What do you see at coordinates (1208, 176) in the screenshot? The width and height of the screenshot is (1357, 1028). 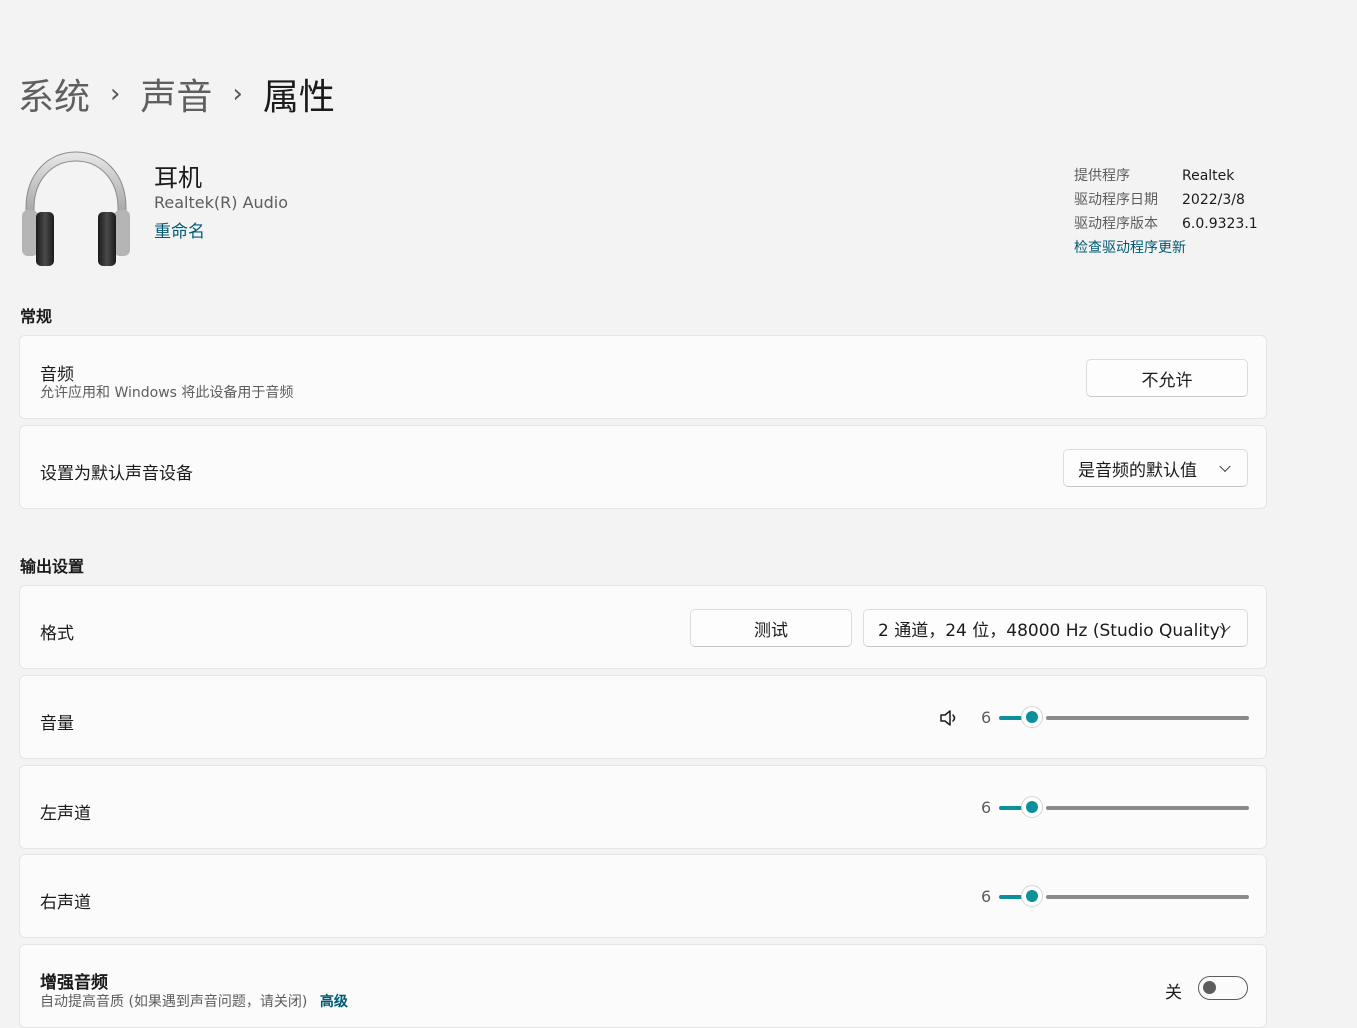 I see `provider-value: Realtek` at bounding box center [1208, 176].